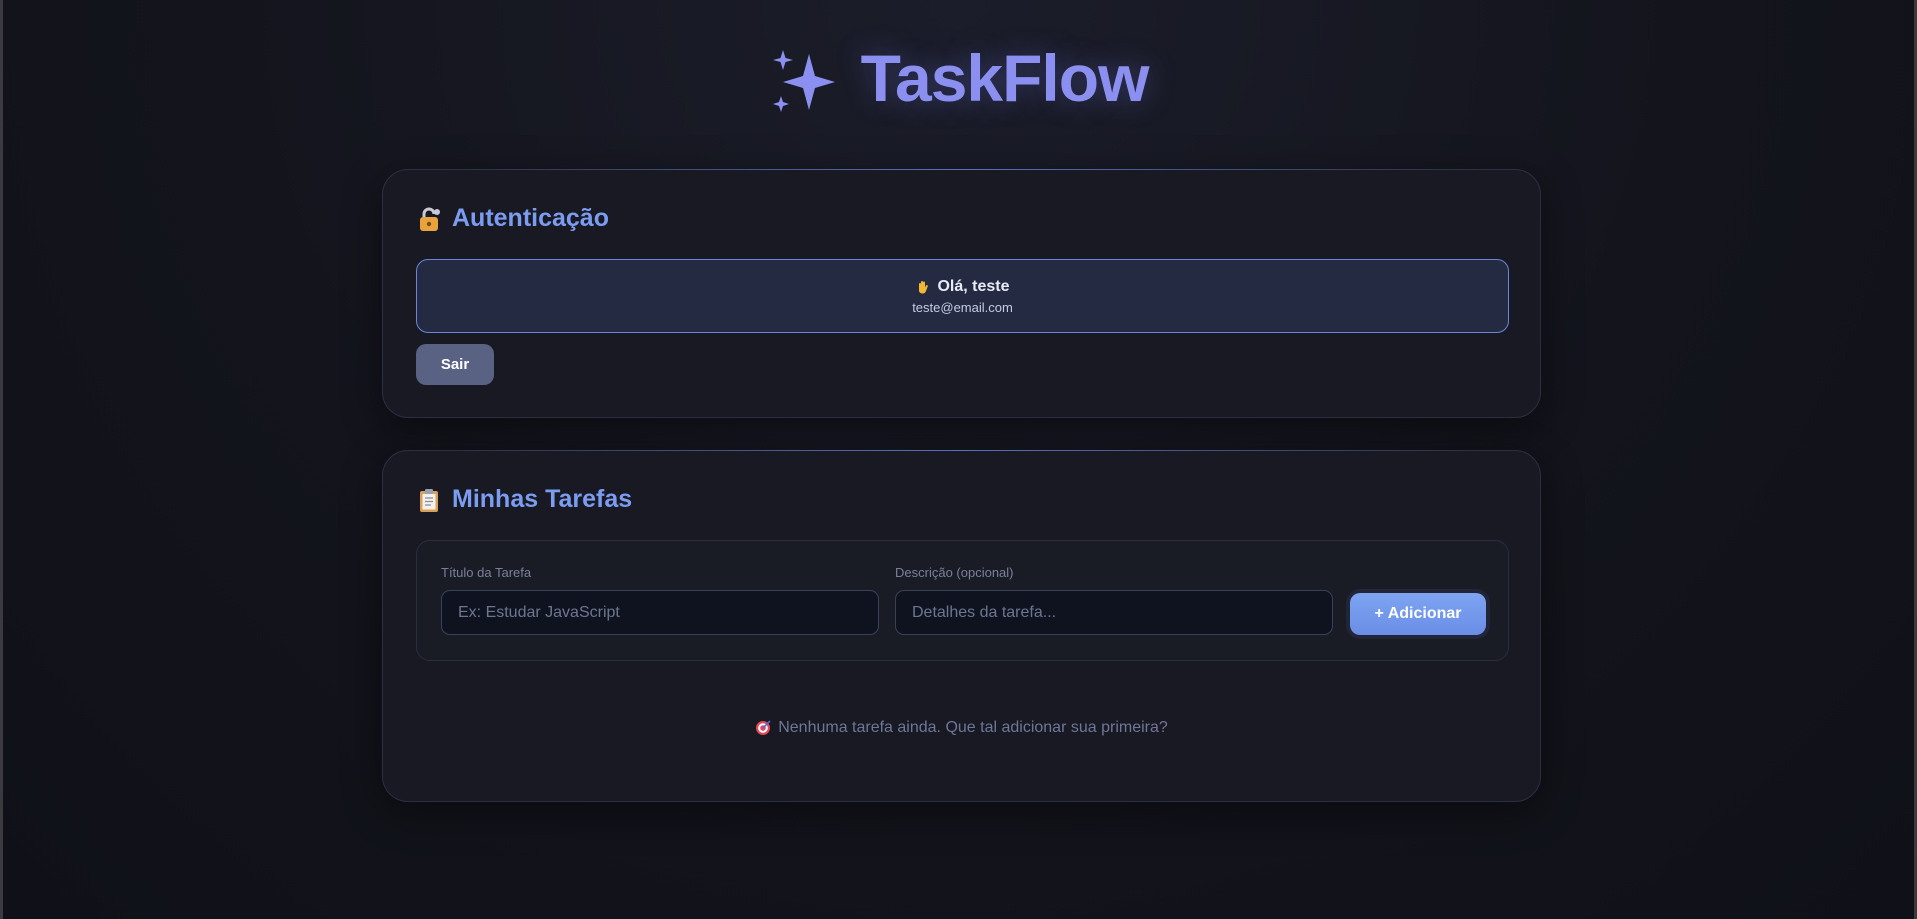 The height and width of the screenshot is (919, 1917). What do you see at coordinates (542, 499) in the screenshot?
I see `tasks-title-text: Minhas Tarefas` at bounding box center [542, 499].